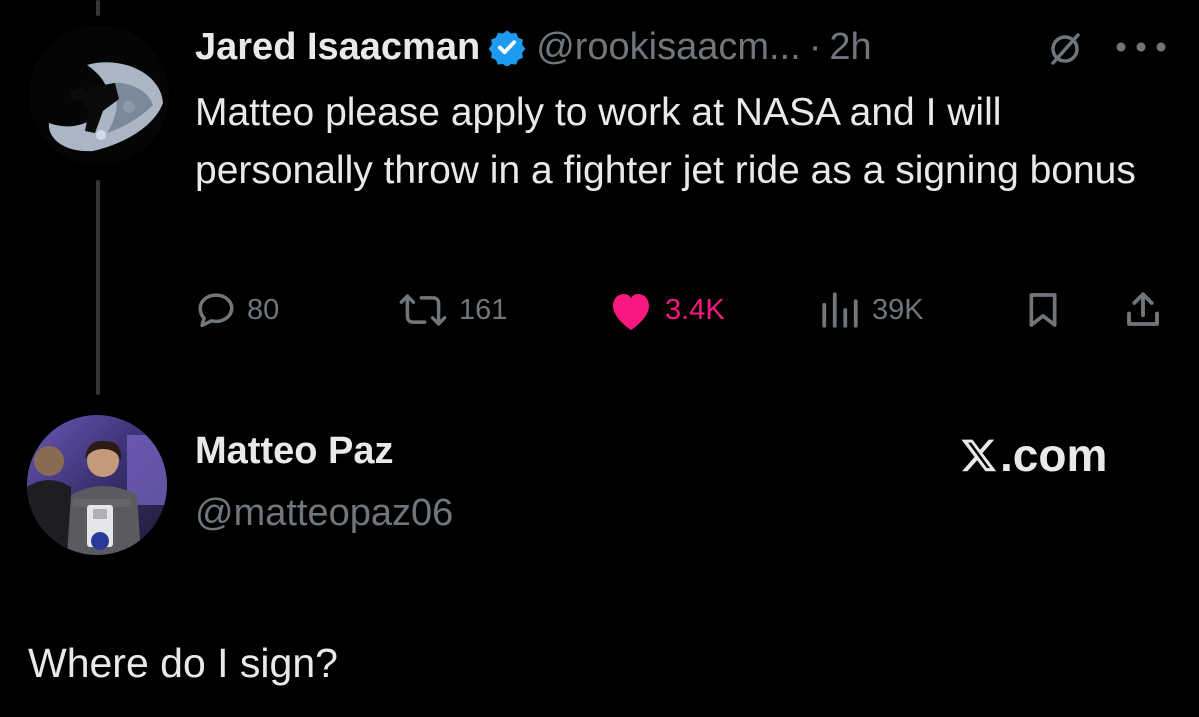 The image size is (1199, 717). Describe the element at coordinates (898, 309) in the screenshot. I see `views-count: 39K` at that location.